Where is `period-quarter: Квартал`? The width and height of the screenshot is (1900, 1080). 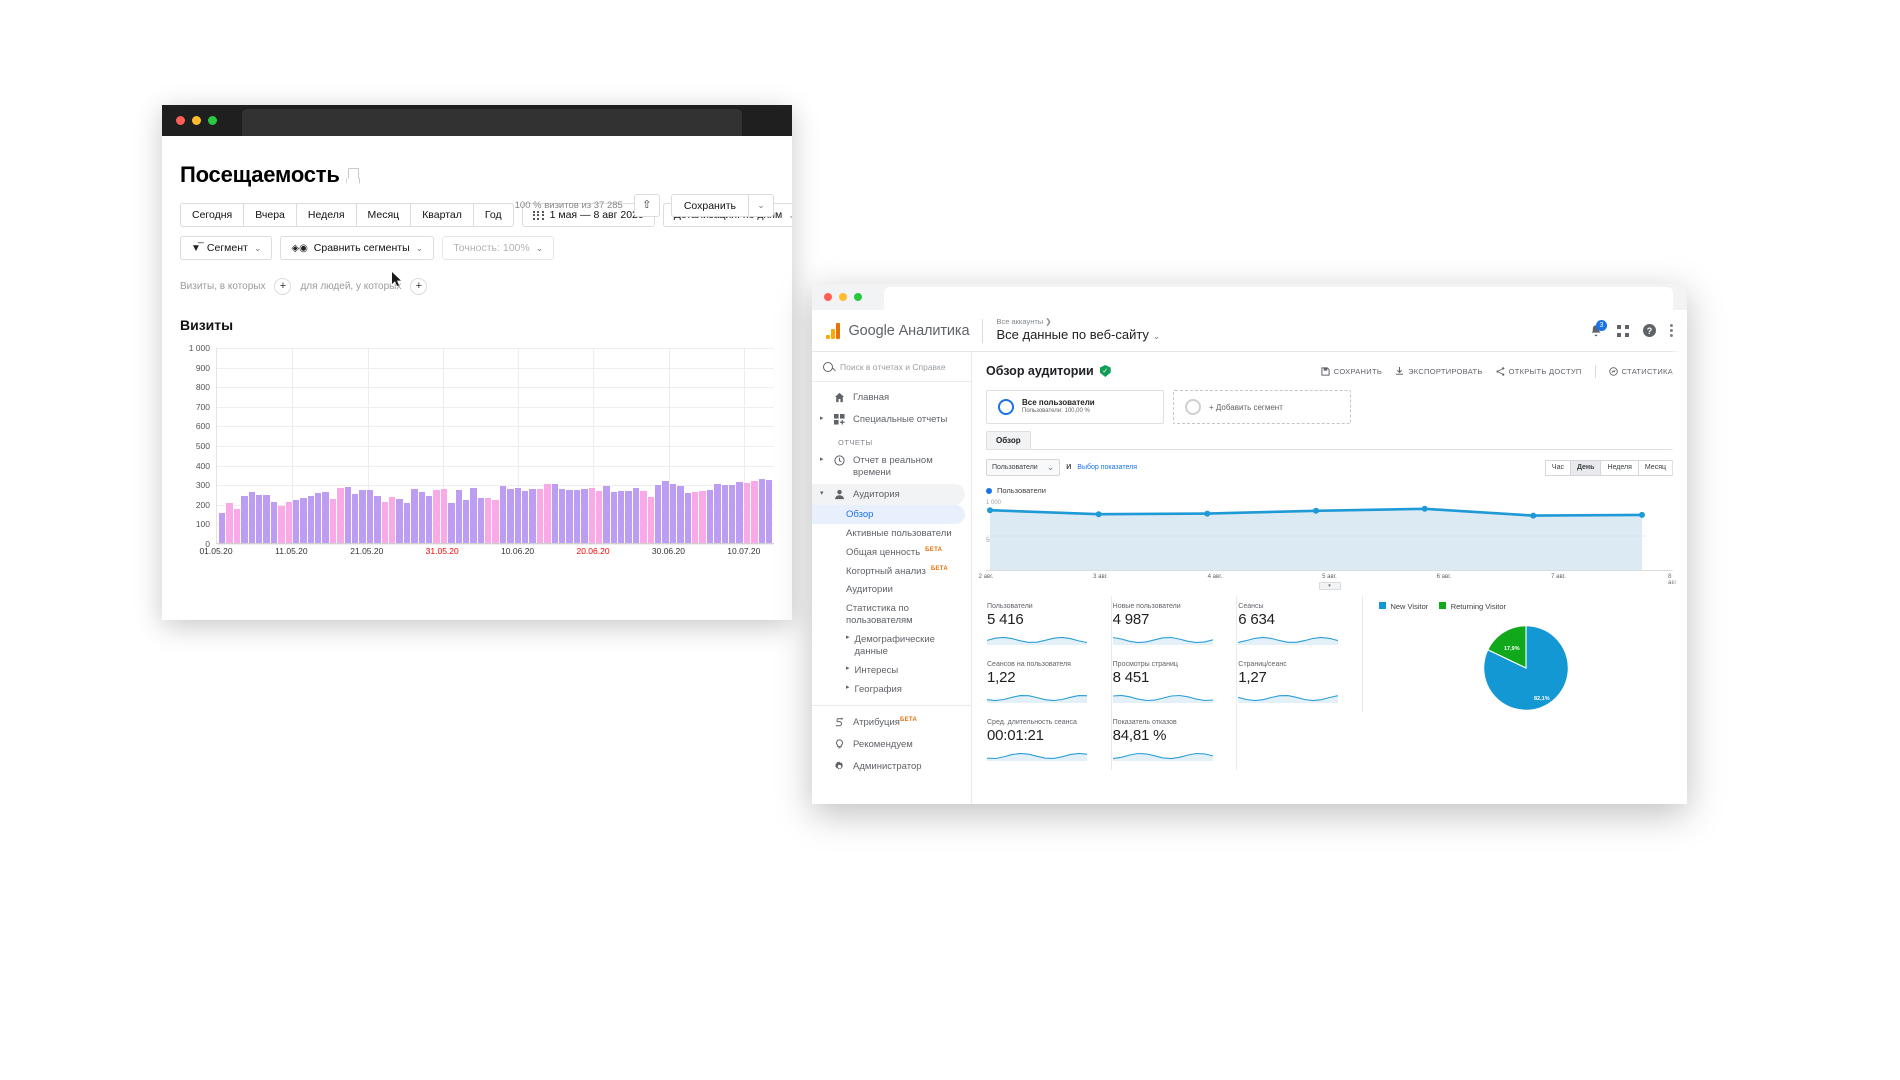 period-quarter: Квартал is located at coordinates (442, 215).